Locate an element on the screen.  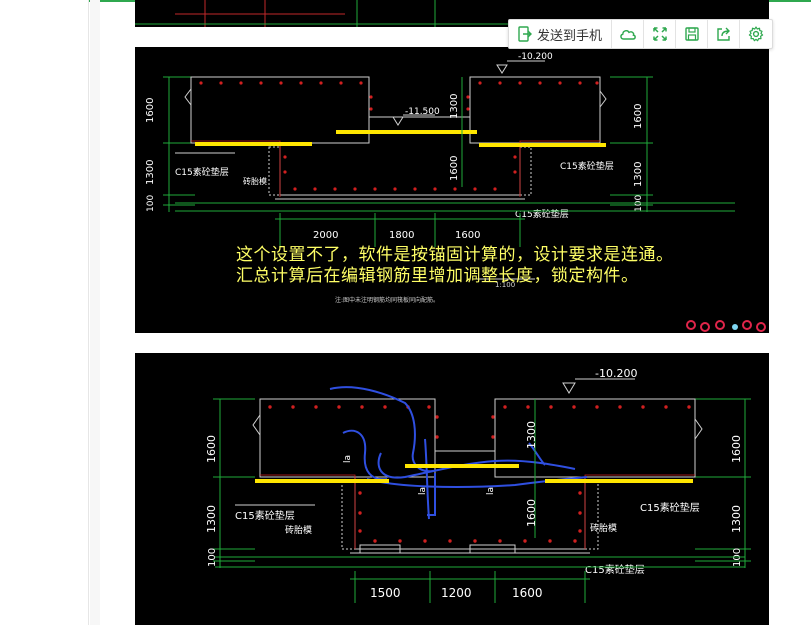
annotation-line-2: 汇总计算后在编辑钢筋里增加调整长度，锁定构件。 is located at coordinates (437, 276).